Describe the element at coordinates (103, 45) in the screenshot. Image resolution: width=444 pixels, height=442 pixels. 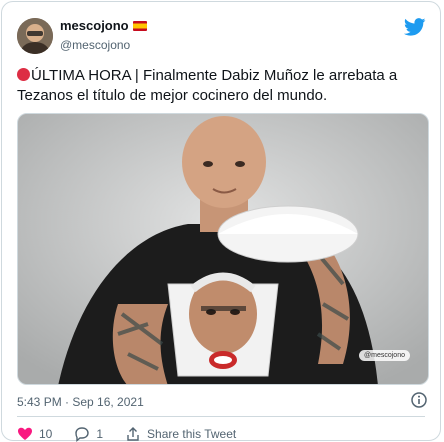
I see `username: @mescojono` at that location.